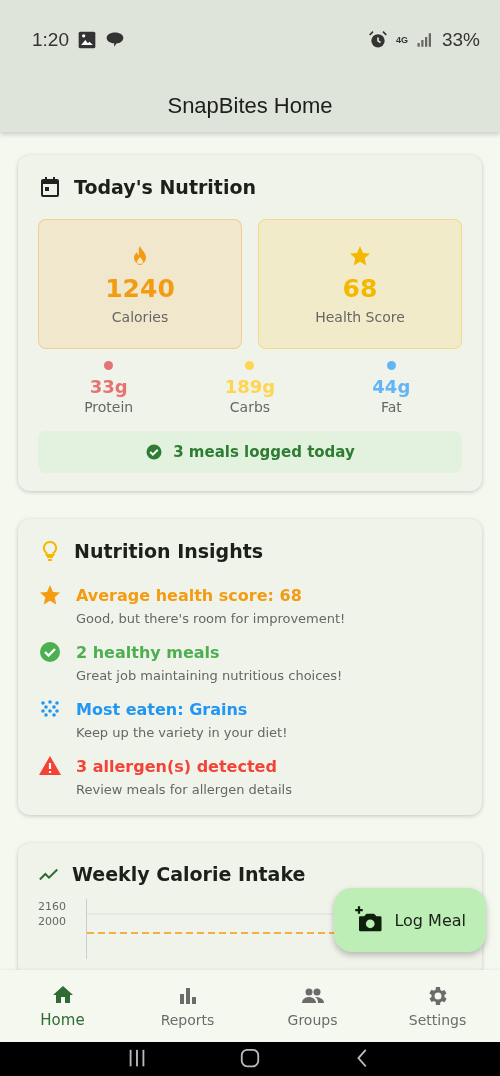 The height and width of the screenshot is (1076, 500). I want to click on image-icon, so click(87, 40).